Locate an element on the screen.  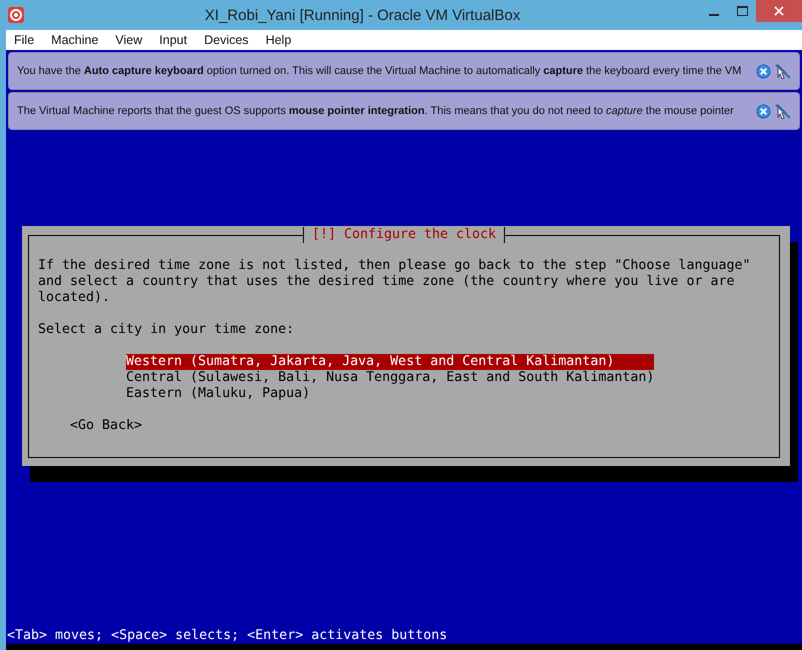
timezone-option: Central (Sulawesi, Bali, Nusa Tenggara, East and South Kalimantan) is located at coordinates (390, 378).